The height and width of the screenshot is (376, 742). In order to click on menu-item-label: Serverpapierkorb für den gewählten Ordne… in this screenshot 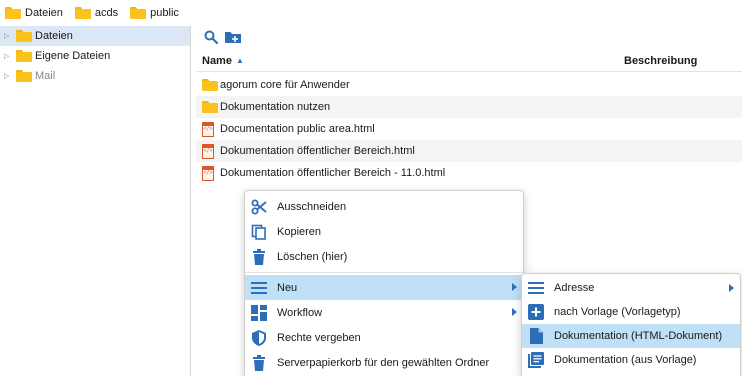, I will do `click(383, 362)`.